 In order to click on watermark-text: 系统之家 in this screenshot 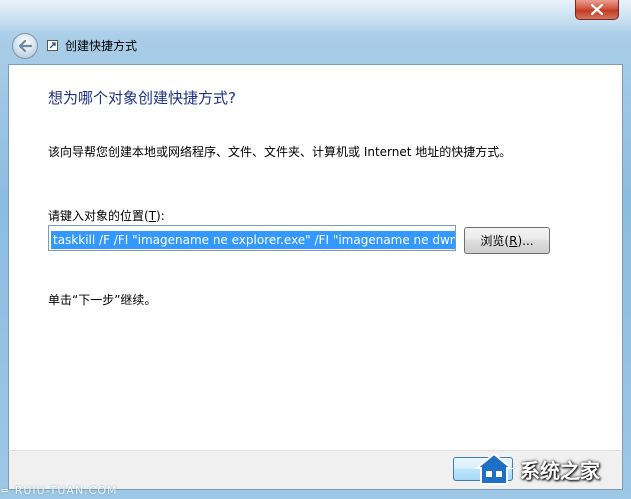, I will do `click(560, 470)`.